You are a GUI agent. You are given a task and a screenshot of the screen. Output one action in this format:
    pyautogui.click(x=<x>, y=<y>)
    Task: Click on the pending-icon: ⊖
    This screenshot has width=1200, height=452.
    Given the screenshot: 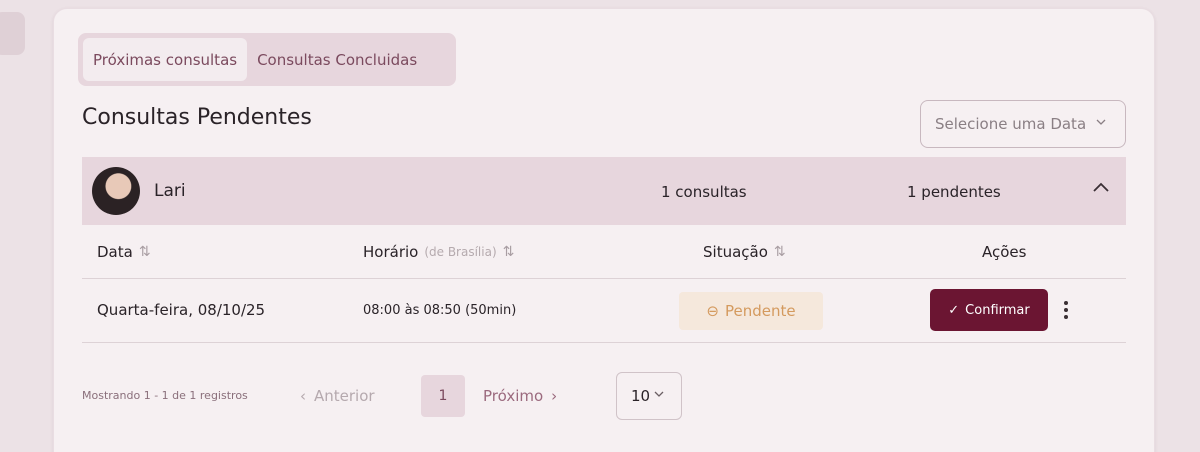 What is the action you would take?
    pyautogui.click(x=712, y=311)
    